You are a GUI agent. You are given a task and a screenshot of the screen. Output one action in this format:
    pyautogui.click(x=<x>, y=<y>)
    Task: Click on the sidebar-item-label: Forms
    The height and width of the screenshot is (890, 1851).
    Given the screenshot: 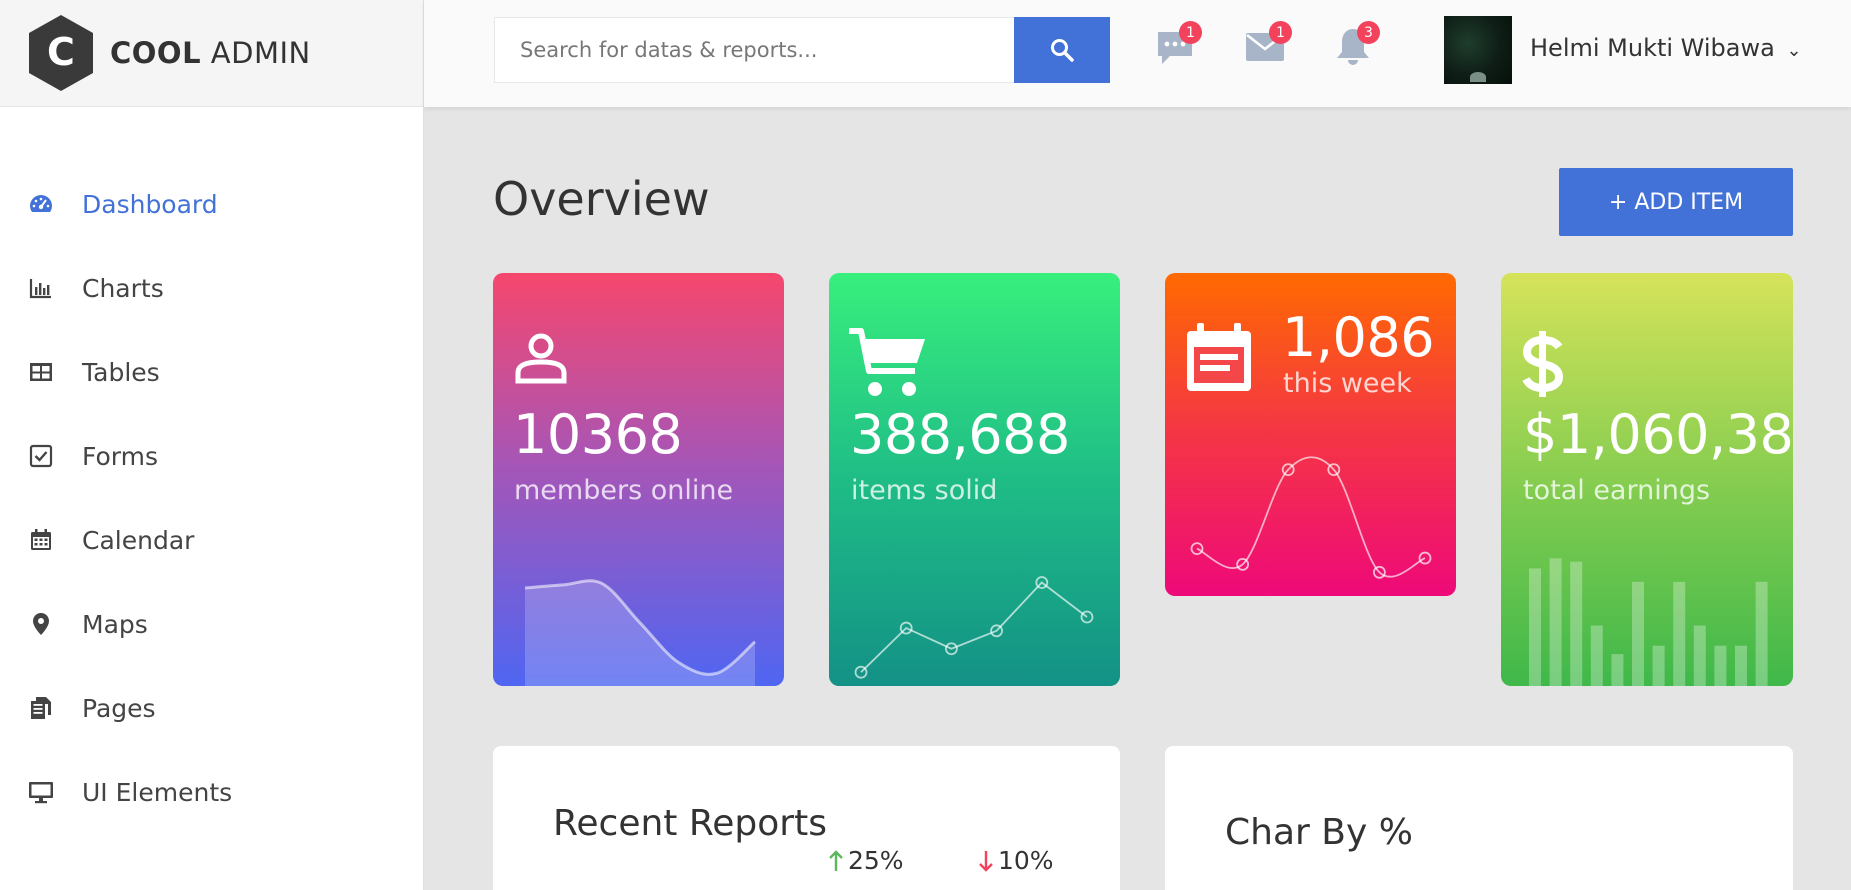 What is the action you would take?
    pyautogui.click(x=120, y=456)
    